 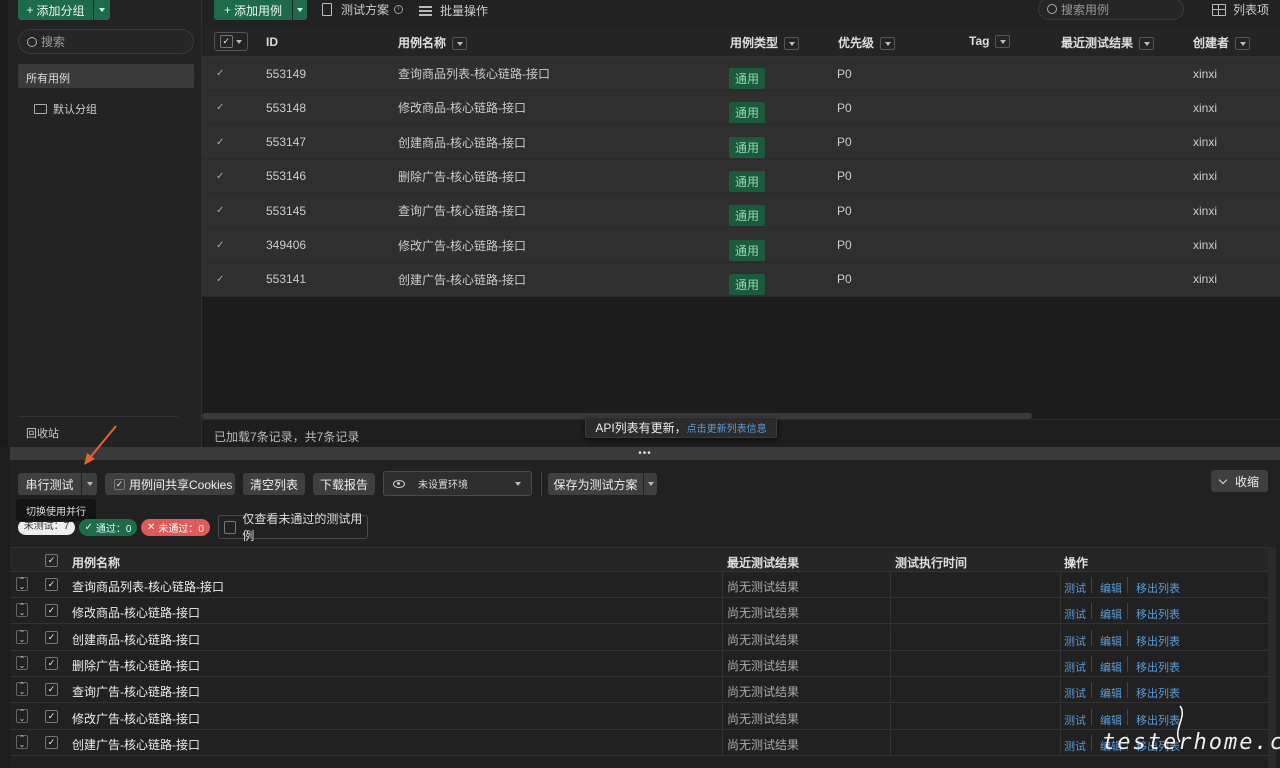 I want to click on share-cookies-toggle: ✓ 用例间共享Cookies, so click(x=170, y=484).